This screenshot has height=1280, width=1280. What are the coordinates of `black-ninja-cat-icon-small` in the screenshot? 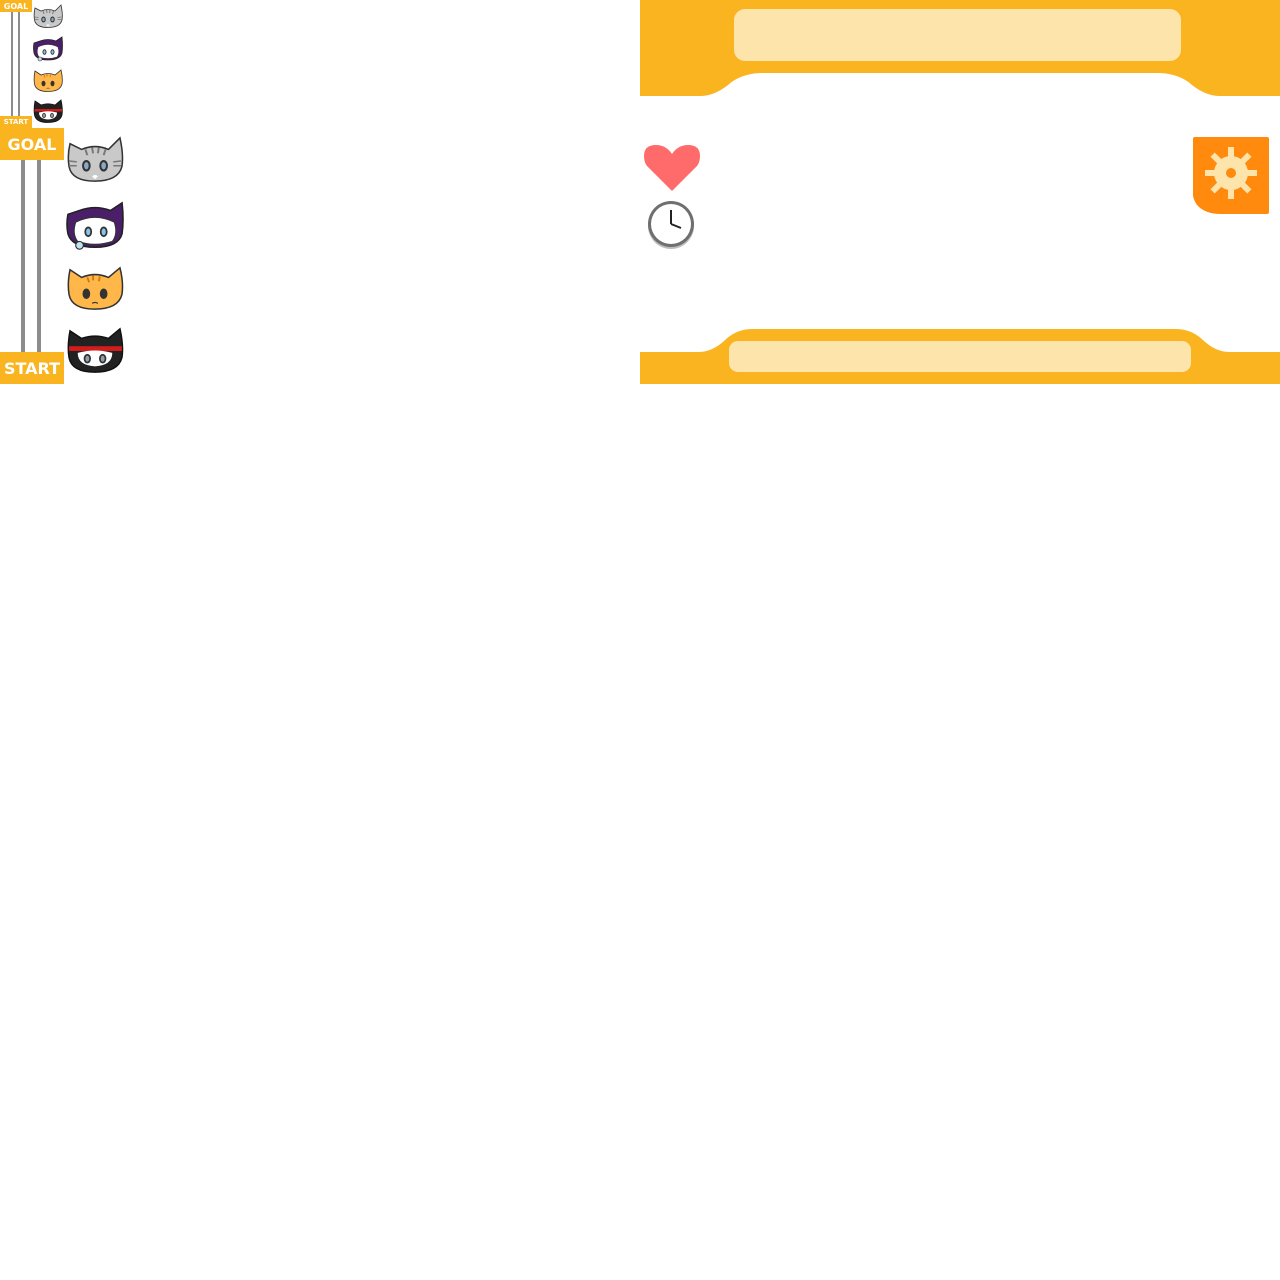 It's located at (48, 111).